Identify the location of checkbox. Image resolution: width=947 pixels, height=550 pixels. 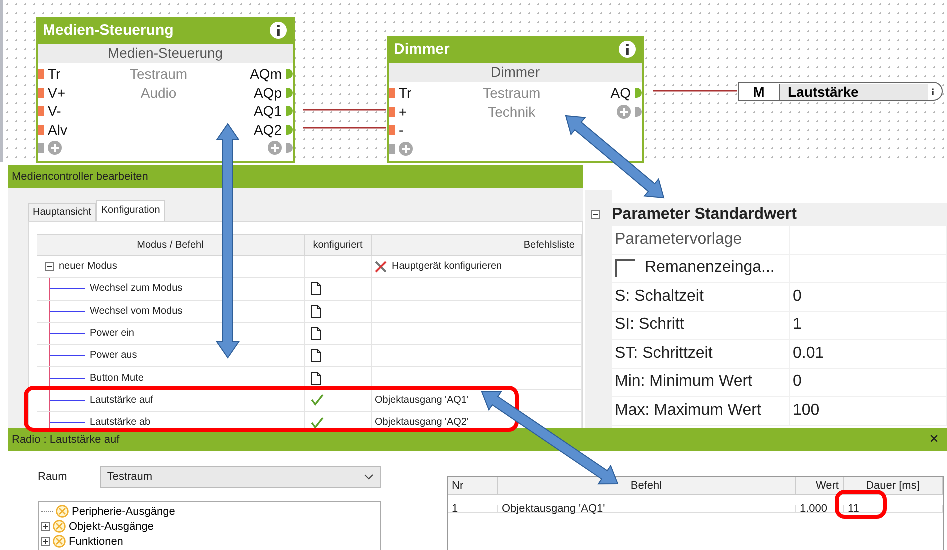
(625, 268).